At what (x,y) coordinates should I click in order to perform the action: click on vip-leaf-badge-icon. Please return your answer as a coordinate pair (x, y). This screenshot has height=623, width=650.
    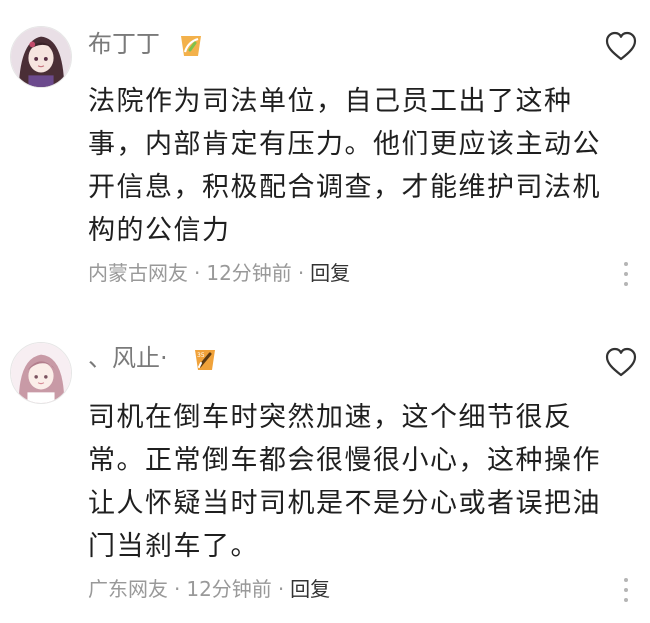
    Looking at the image, I should click on (191, 45).